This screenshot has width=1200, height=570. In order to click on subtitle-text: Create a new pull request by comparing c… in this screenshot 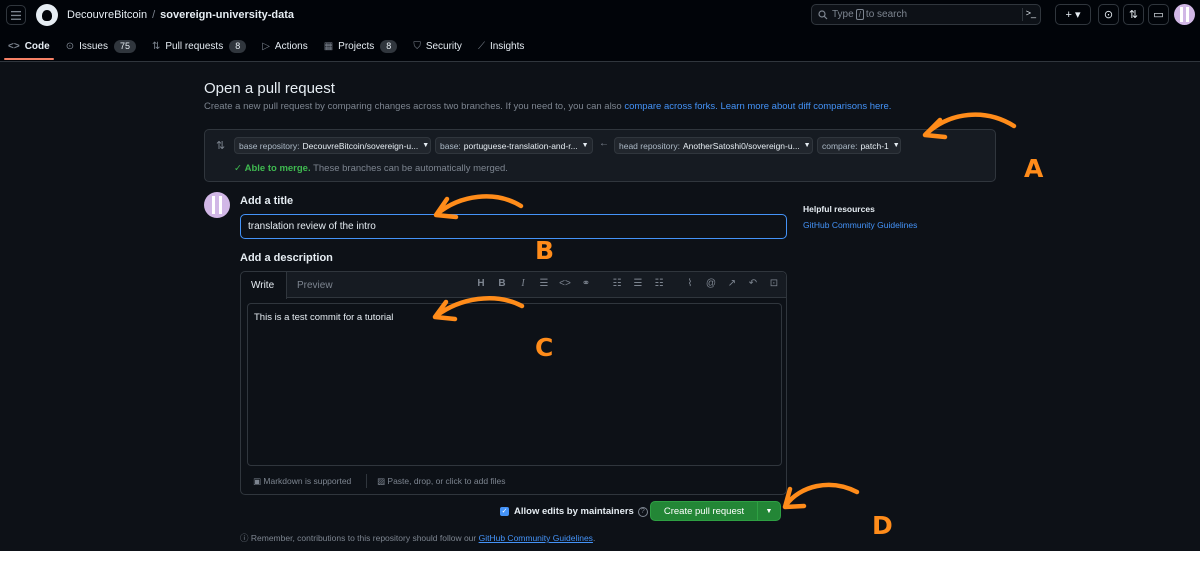, I will do `click(413, 106)`.